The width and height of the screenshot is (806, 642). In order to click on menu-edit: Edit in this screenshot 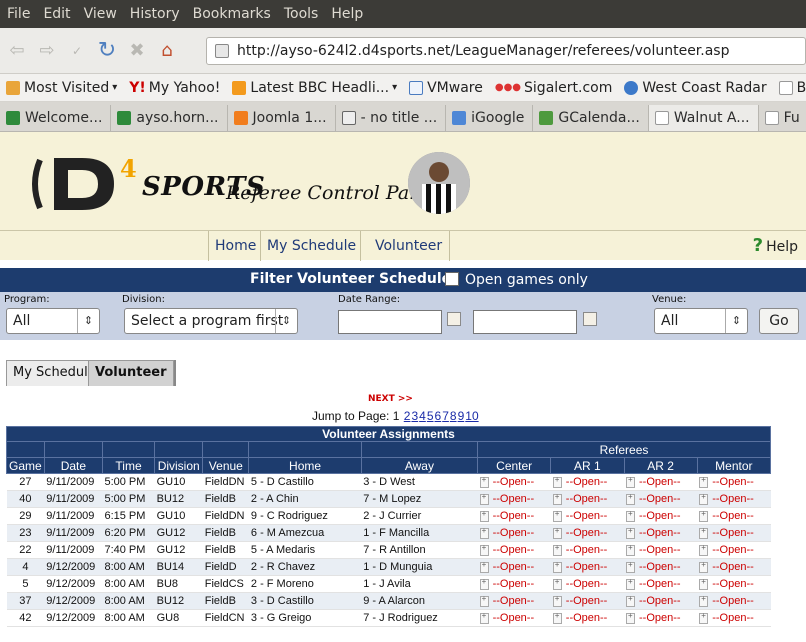, I will do `click(56, 14)`.